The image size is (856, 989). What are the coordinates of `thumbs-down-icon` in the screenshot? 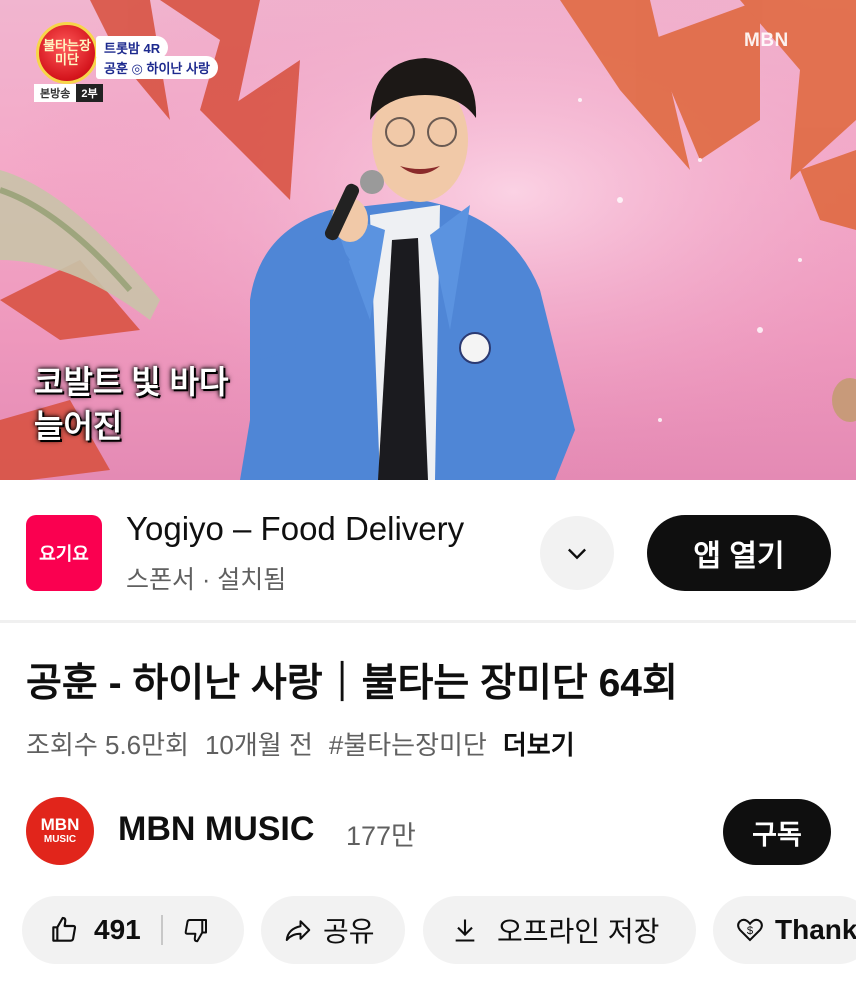 It's located at (196, 930).